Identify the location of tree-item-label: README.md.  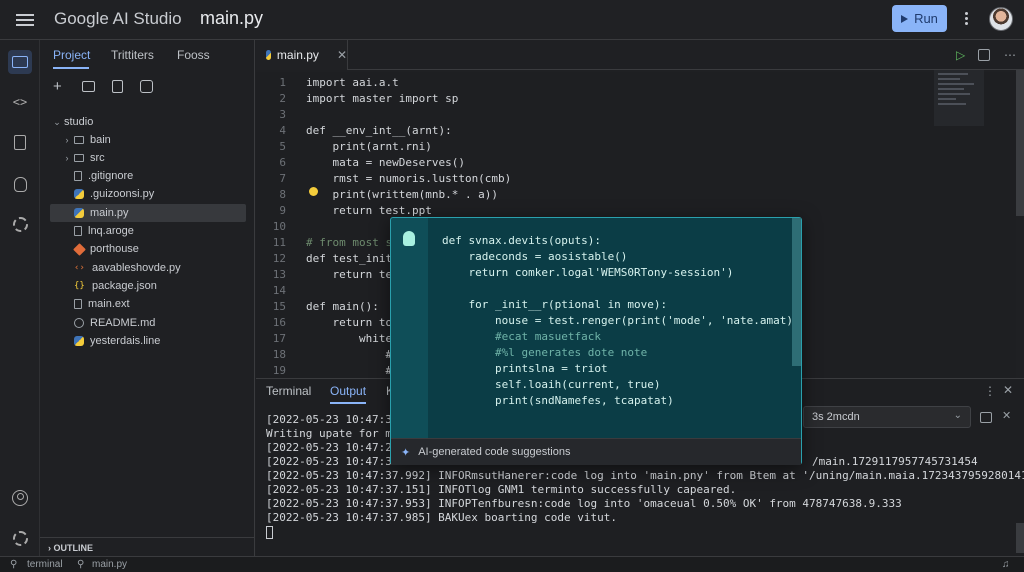
(123, 323).